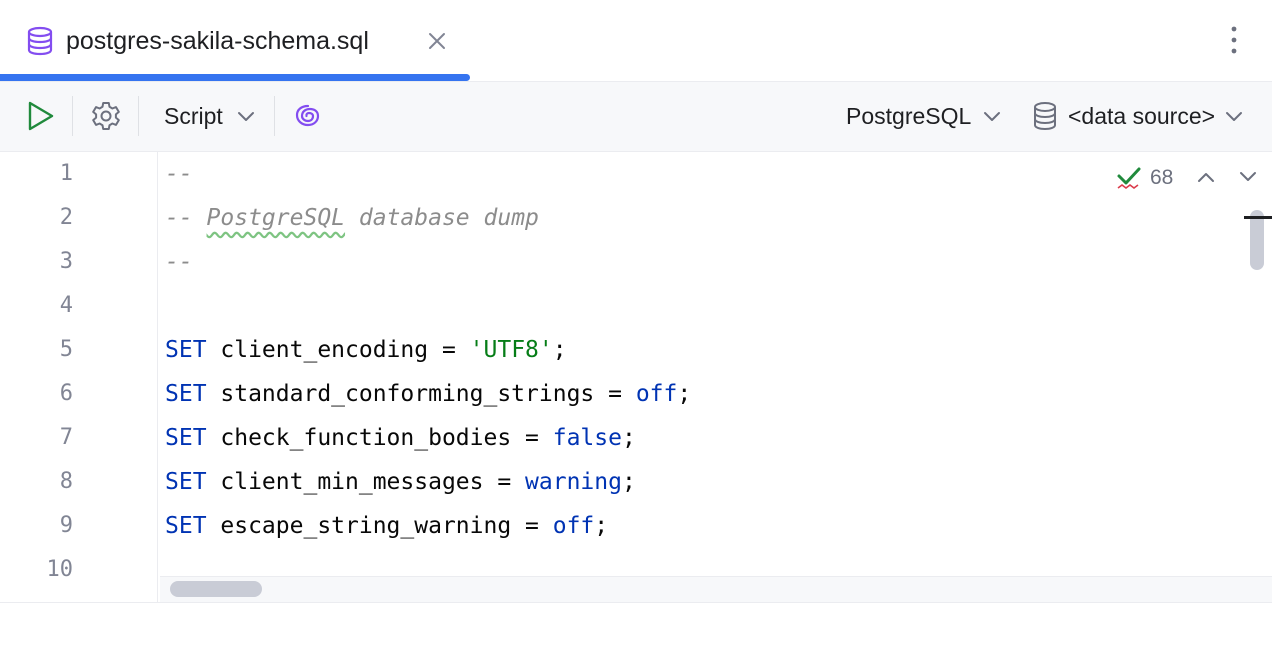 This screenshot has width=1272, height=650. Describe the element at coordinates (66, 437) in the screenshot. I see `line-number: 7` at that location.